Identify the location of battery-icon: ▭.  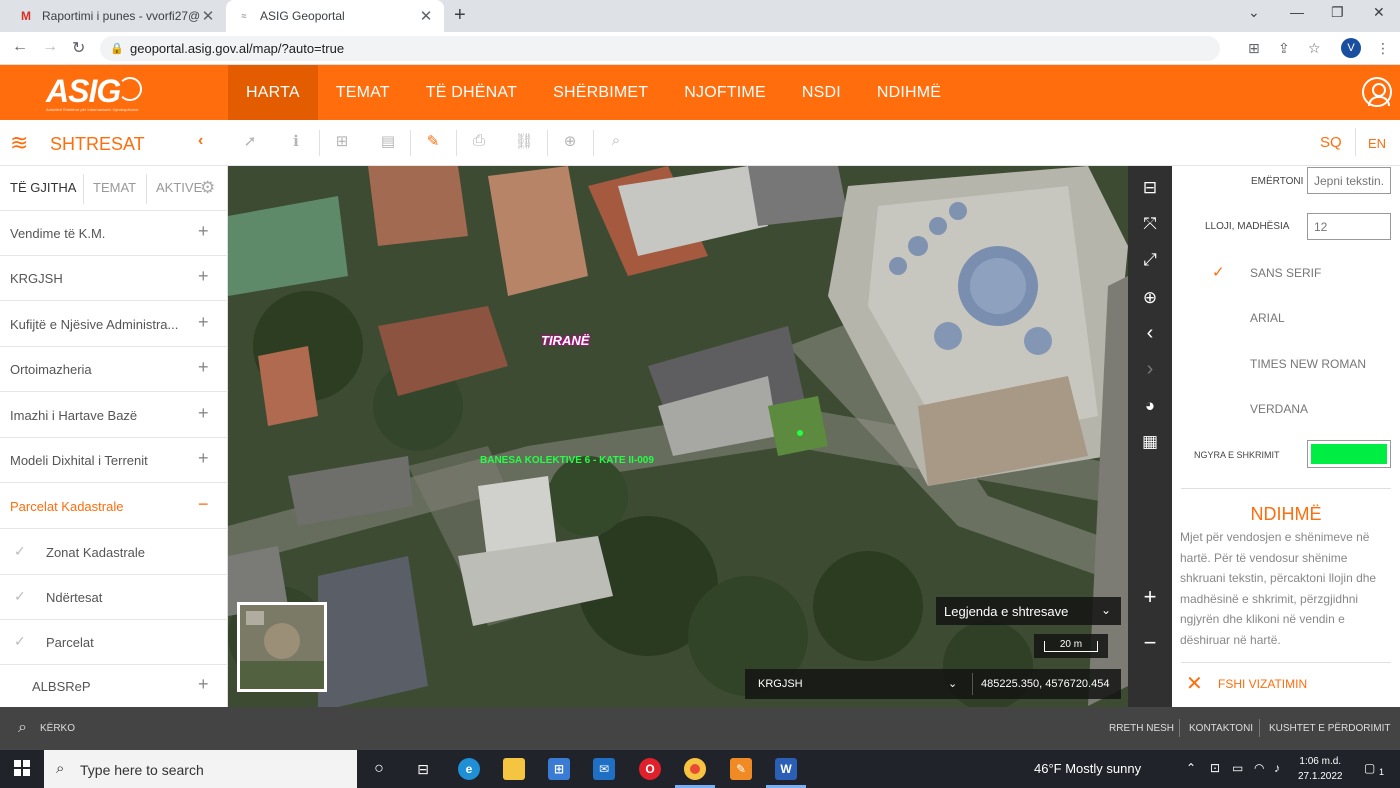
(1237, 768).